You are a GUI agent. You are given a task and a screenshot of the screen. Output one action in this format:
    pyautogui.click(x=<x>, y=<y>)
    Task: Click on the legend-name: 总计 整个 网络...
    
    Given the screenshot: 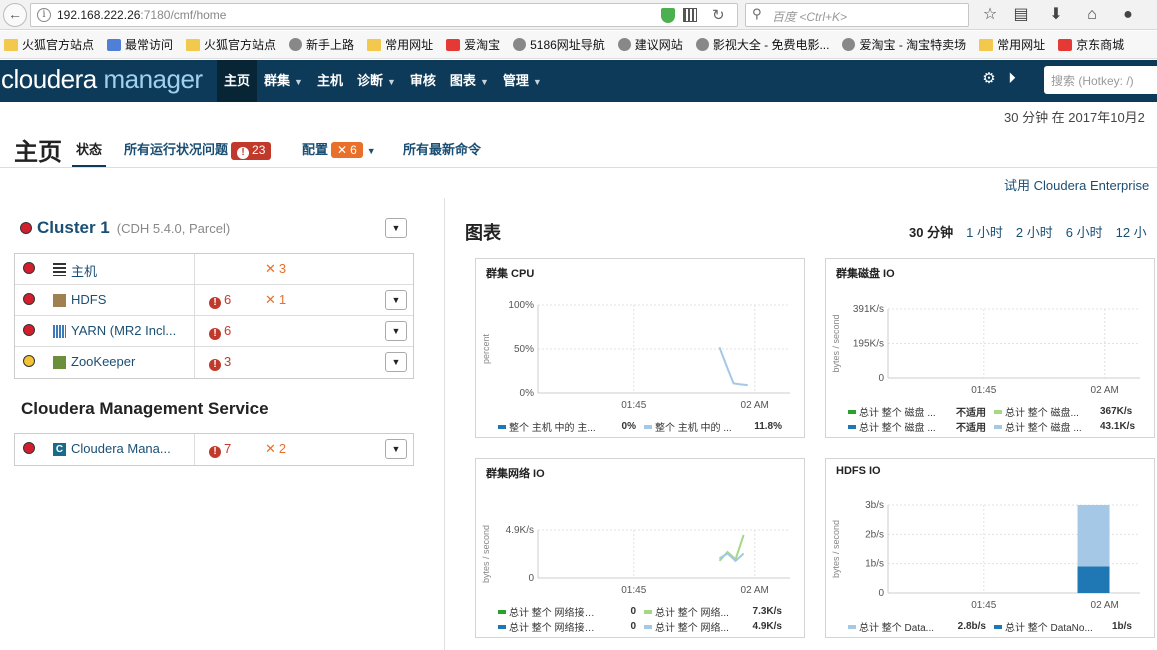 What is the action you would take?
    pyautogui.click(x=692, y=628)
    